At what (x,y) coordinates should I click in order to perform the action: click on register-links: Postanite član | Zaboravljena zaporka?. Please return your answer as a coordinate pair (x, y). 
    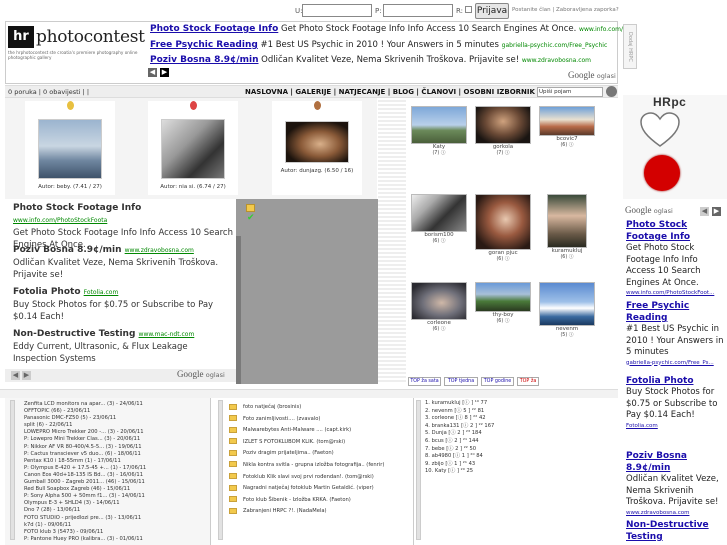
    Looking at the image, I should click on (565, 10).